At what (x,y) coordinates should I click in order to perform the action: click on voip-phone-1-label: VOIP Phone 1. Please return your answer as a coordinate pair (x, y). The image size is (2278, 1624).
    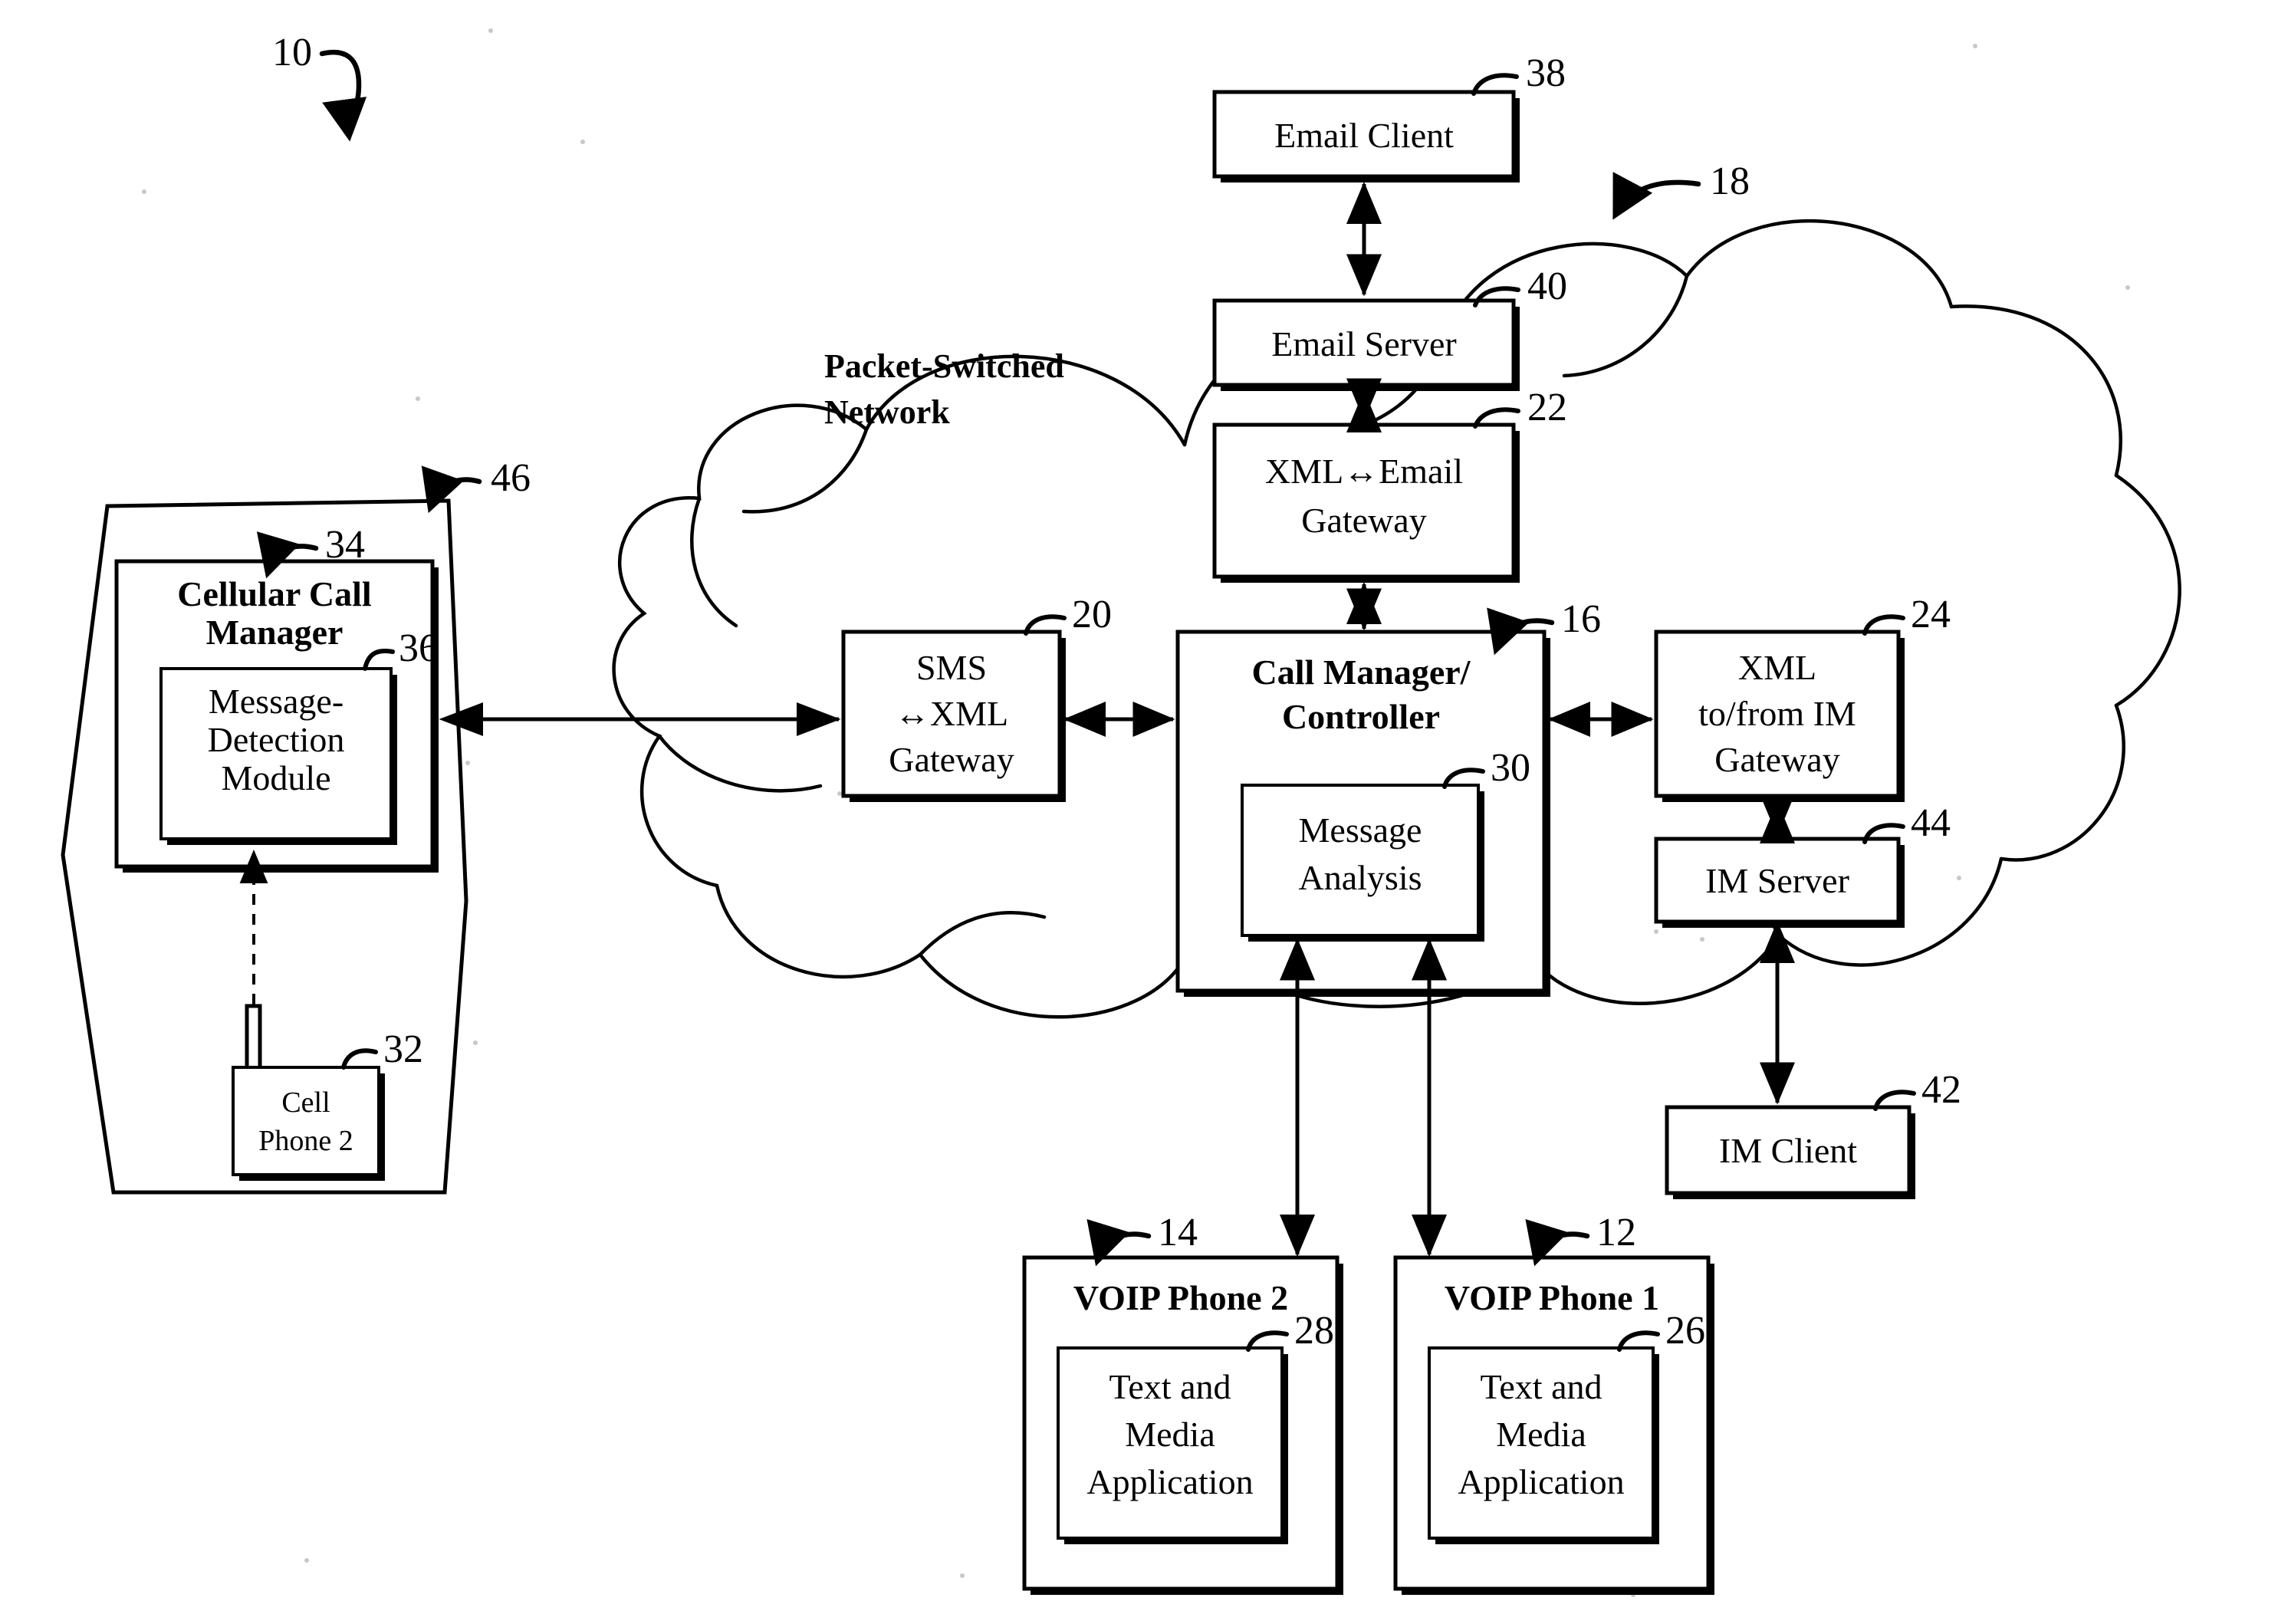
    Looking at the image, I should click on (1552, 1297).